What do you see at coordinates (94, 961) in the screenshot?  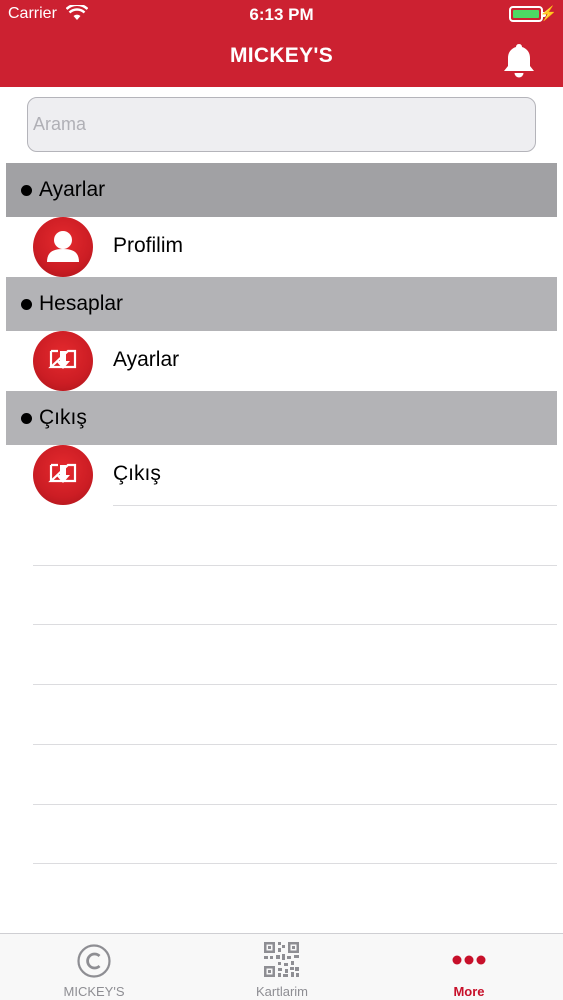 I see `copyright-icon` at bounding box center [94, 961].